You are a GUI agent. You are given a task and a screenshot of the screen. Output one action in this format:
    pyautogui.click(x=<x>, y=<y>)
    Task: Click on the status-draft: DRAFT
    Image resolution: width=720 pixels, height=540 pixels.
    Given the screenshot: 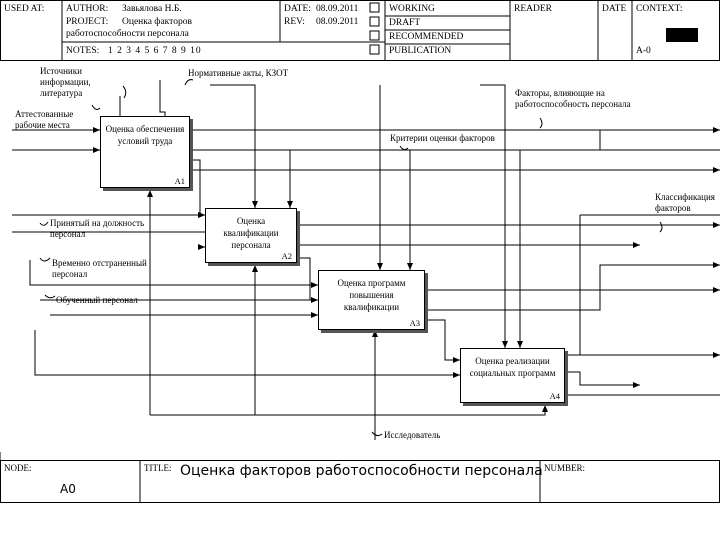 What is the action you would take?
    pyautogui.click(x=405, y=23)
    